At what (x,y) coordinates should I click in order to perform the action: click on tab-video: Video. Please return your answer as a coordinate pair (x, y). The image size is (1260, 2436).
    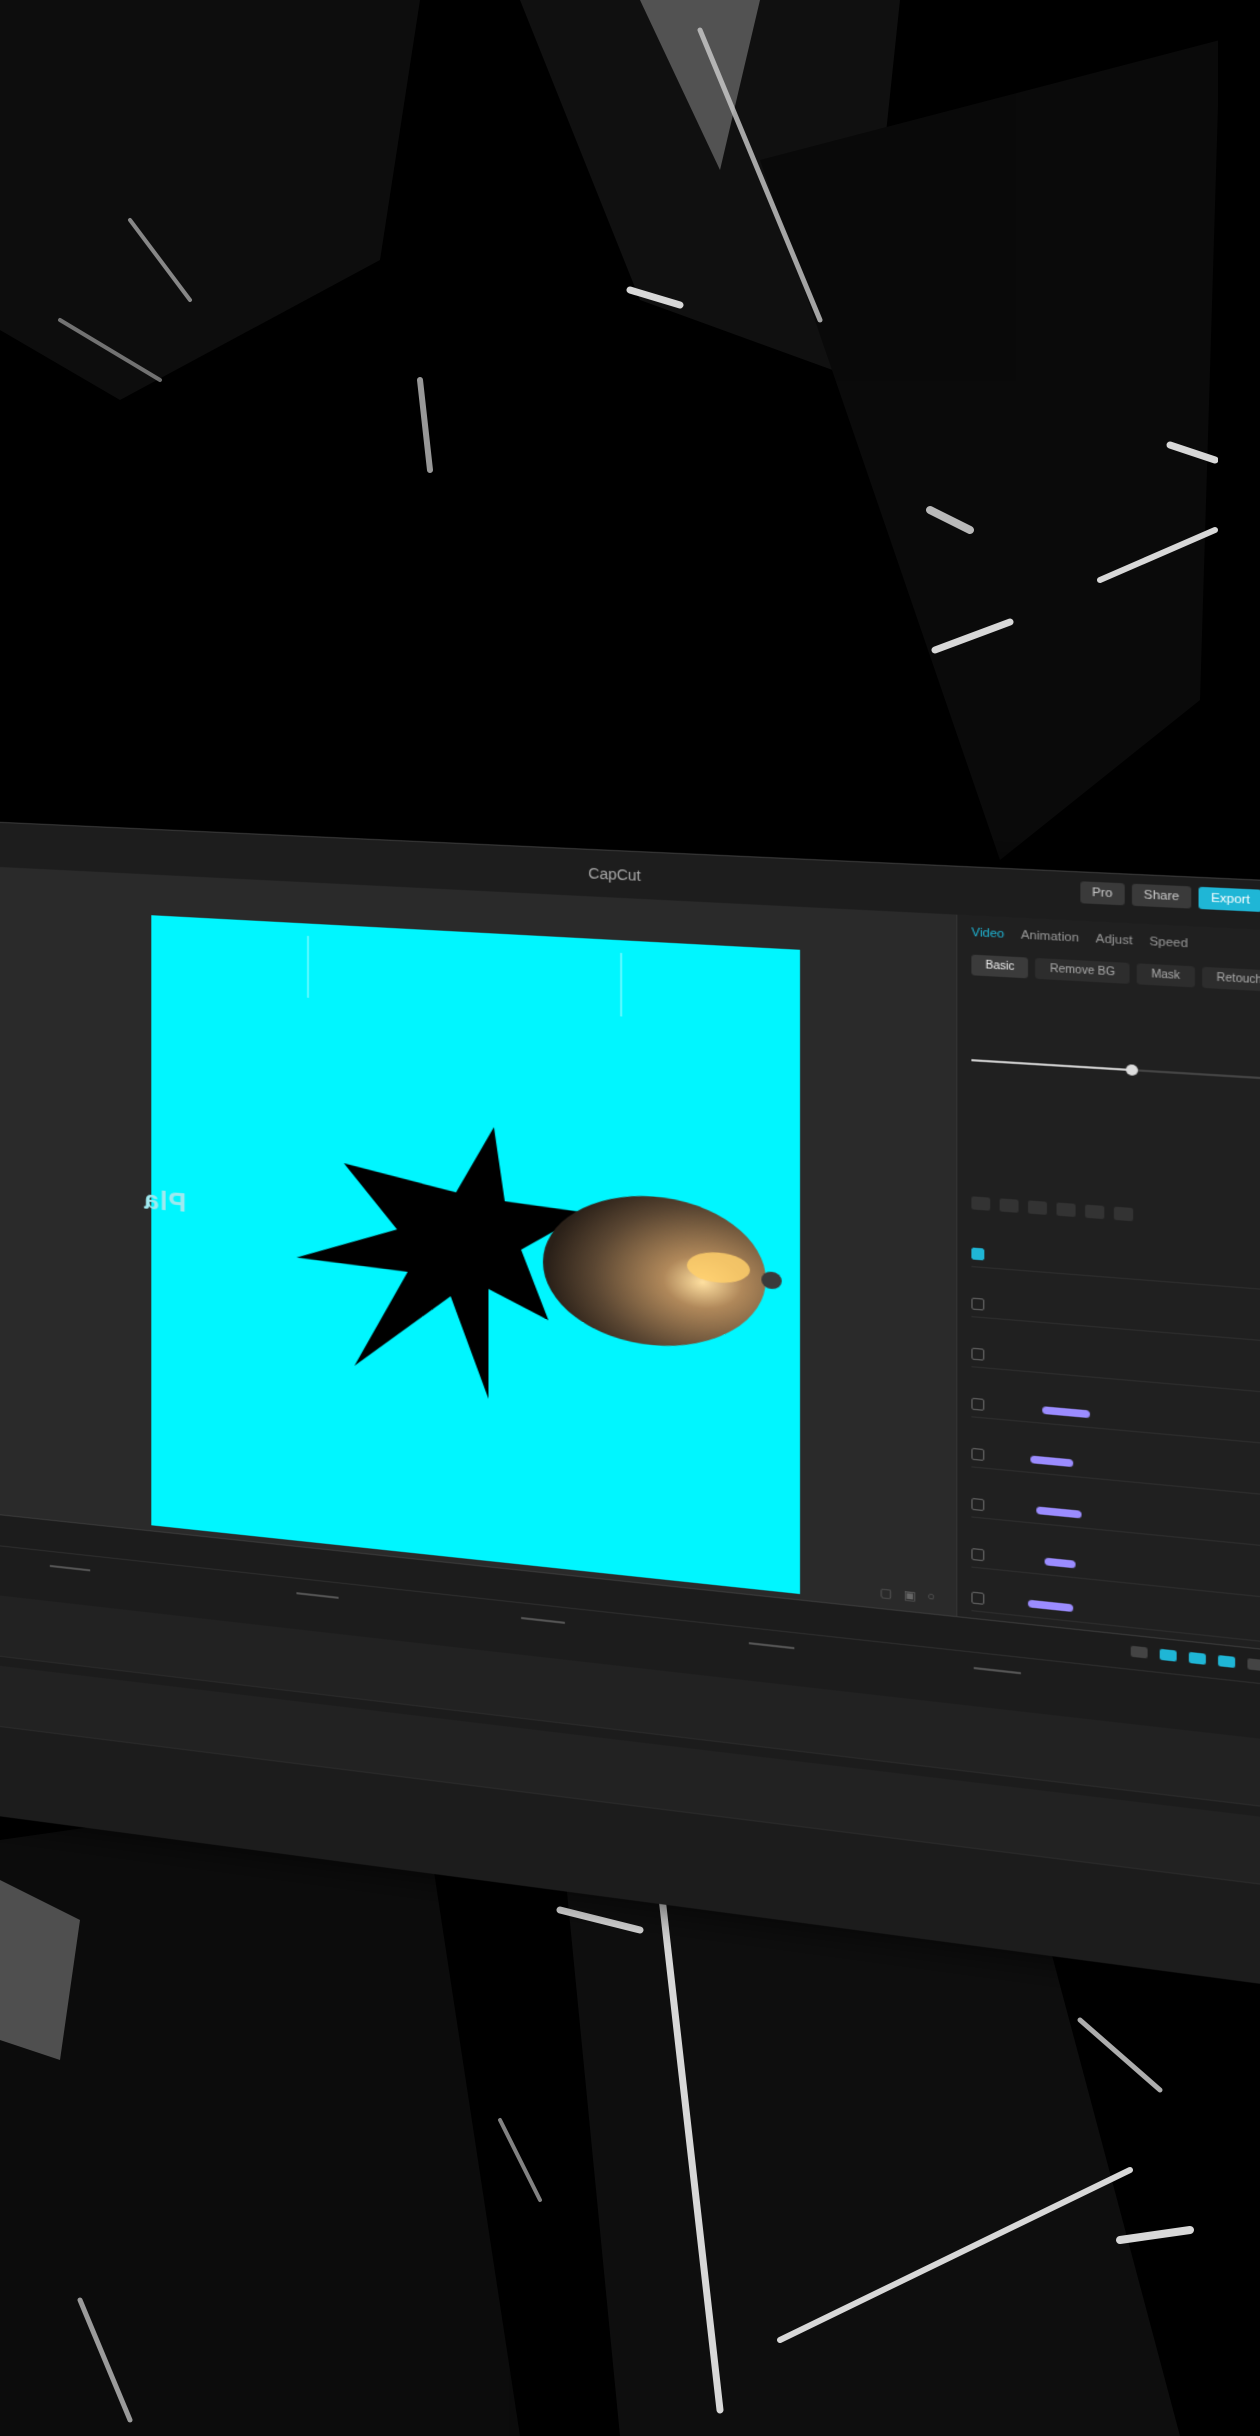
    Looking at the image, I should click on (987, 933).